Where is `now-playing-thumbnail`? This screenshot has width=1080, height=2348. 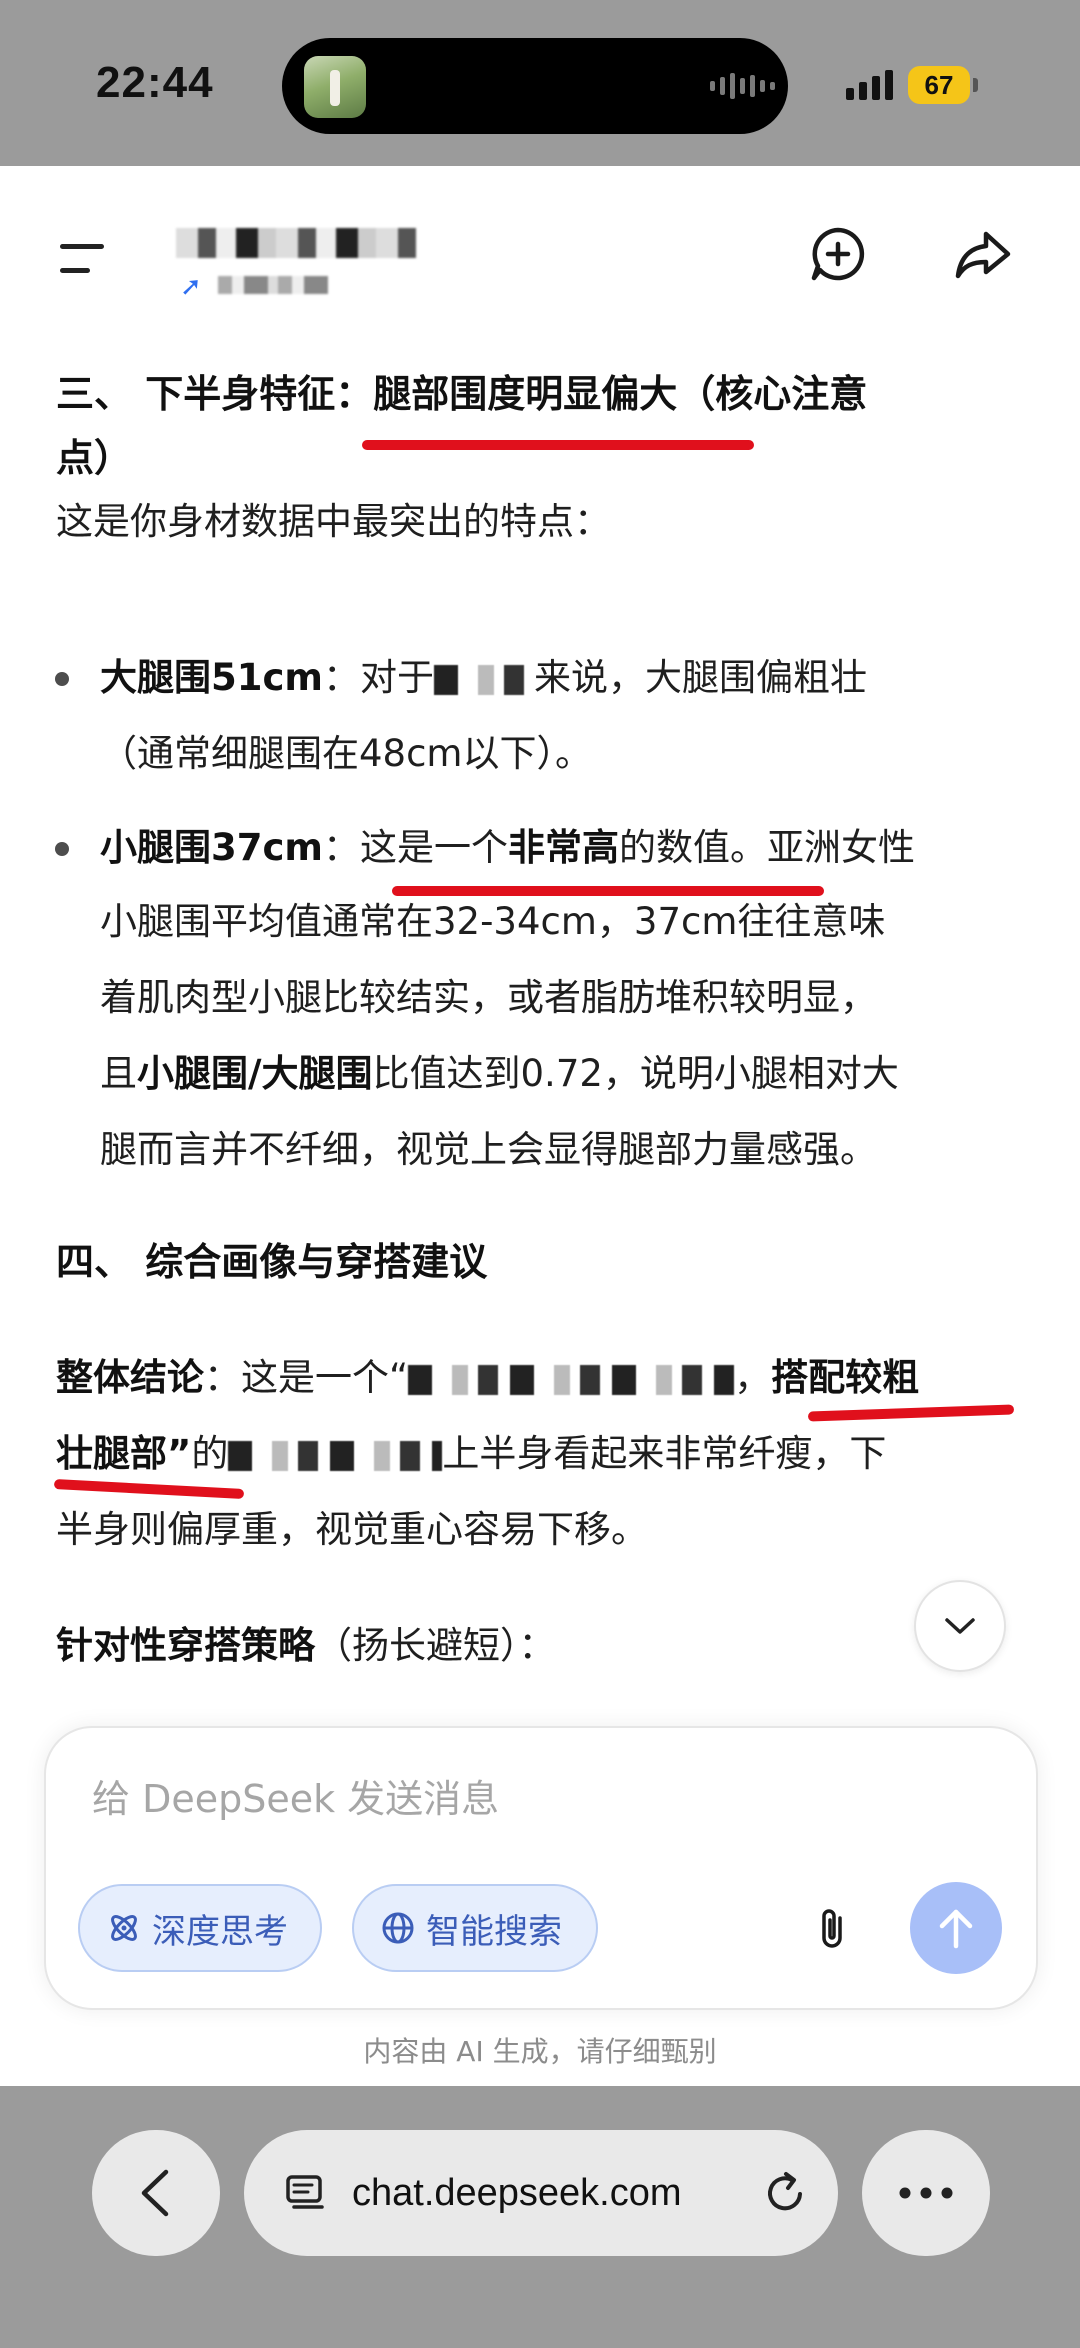
now-playing-thumbnail is located at coordinates (335, 87).